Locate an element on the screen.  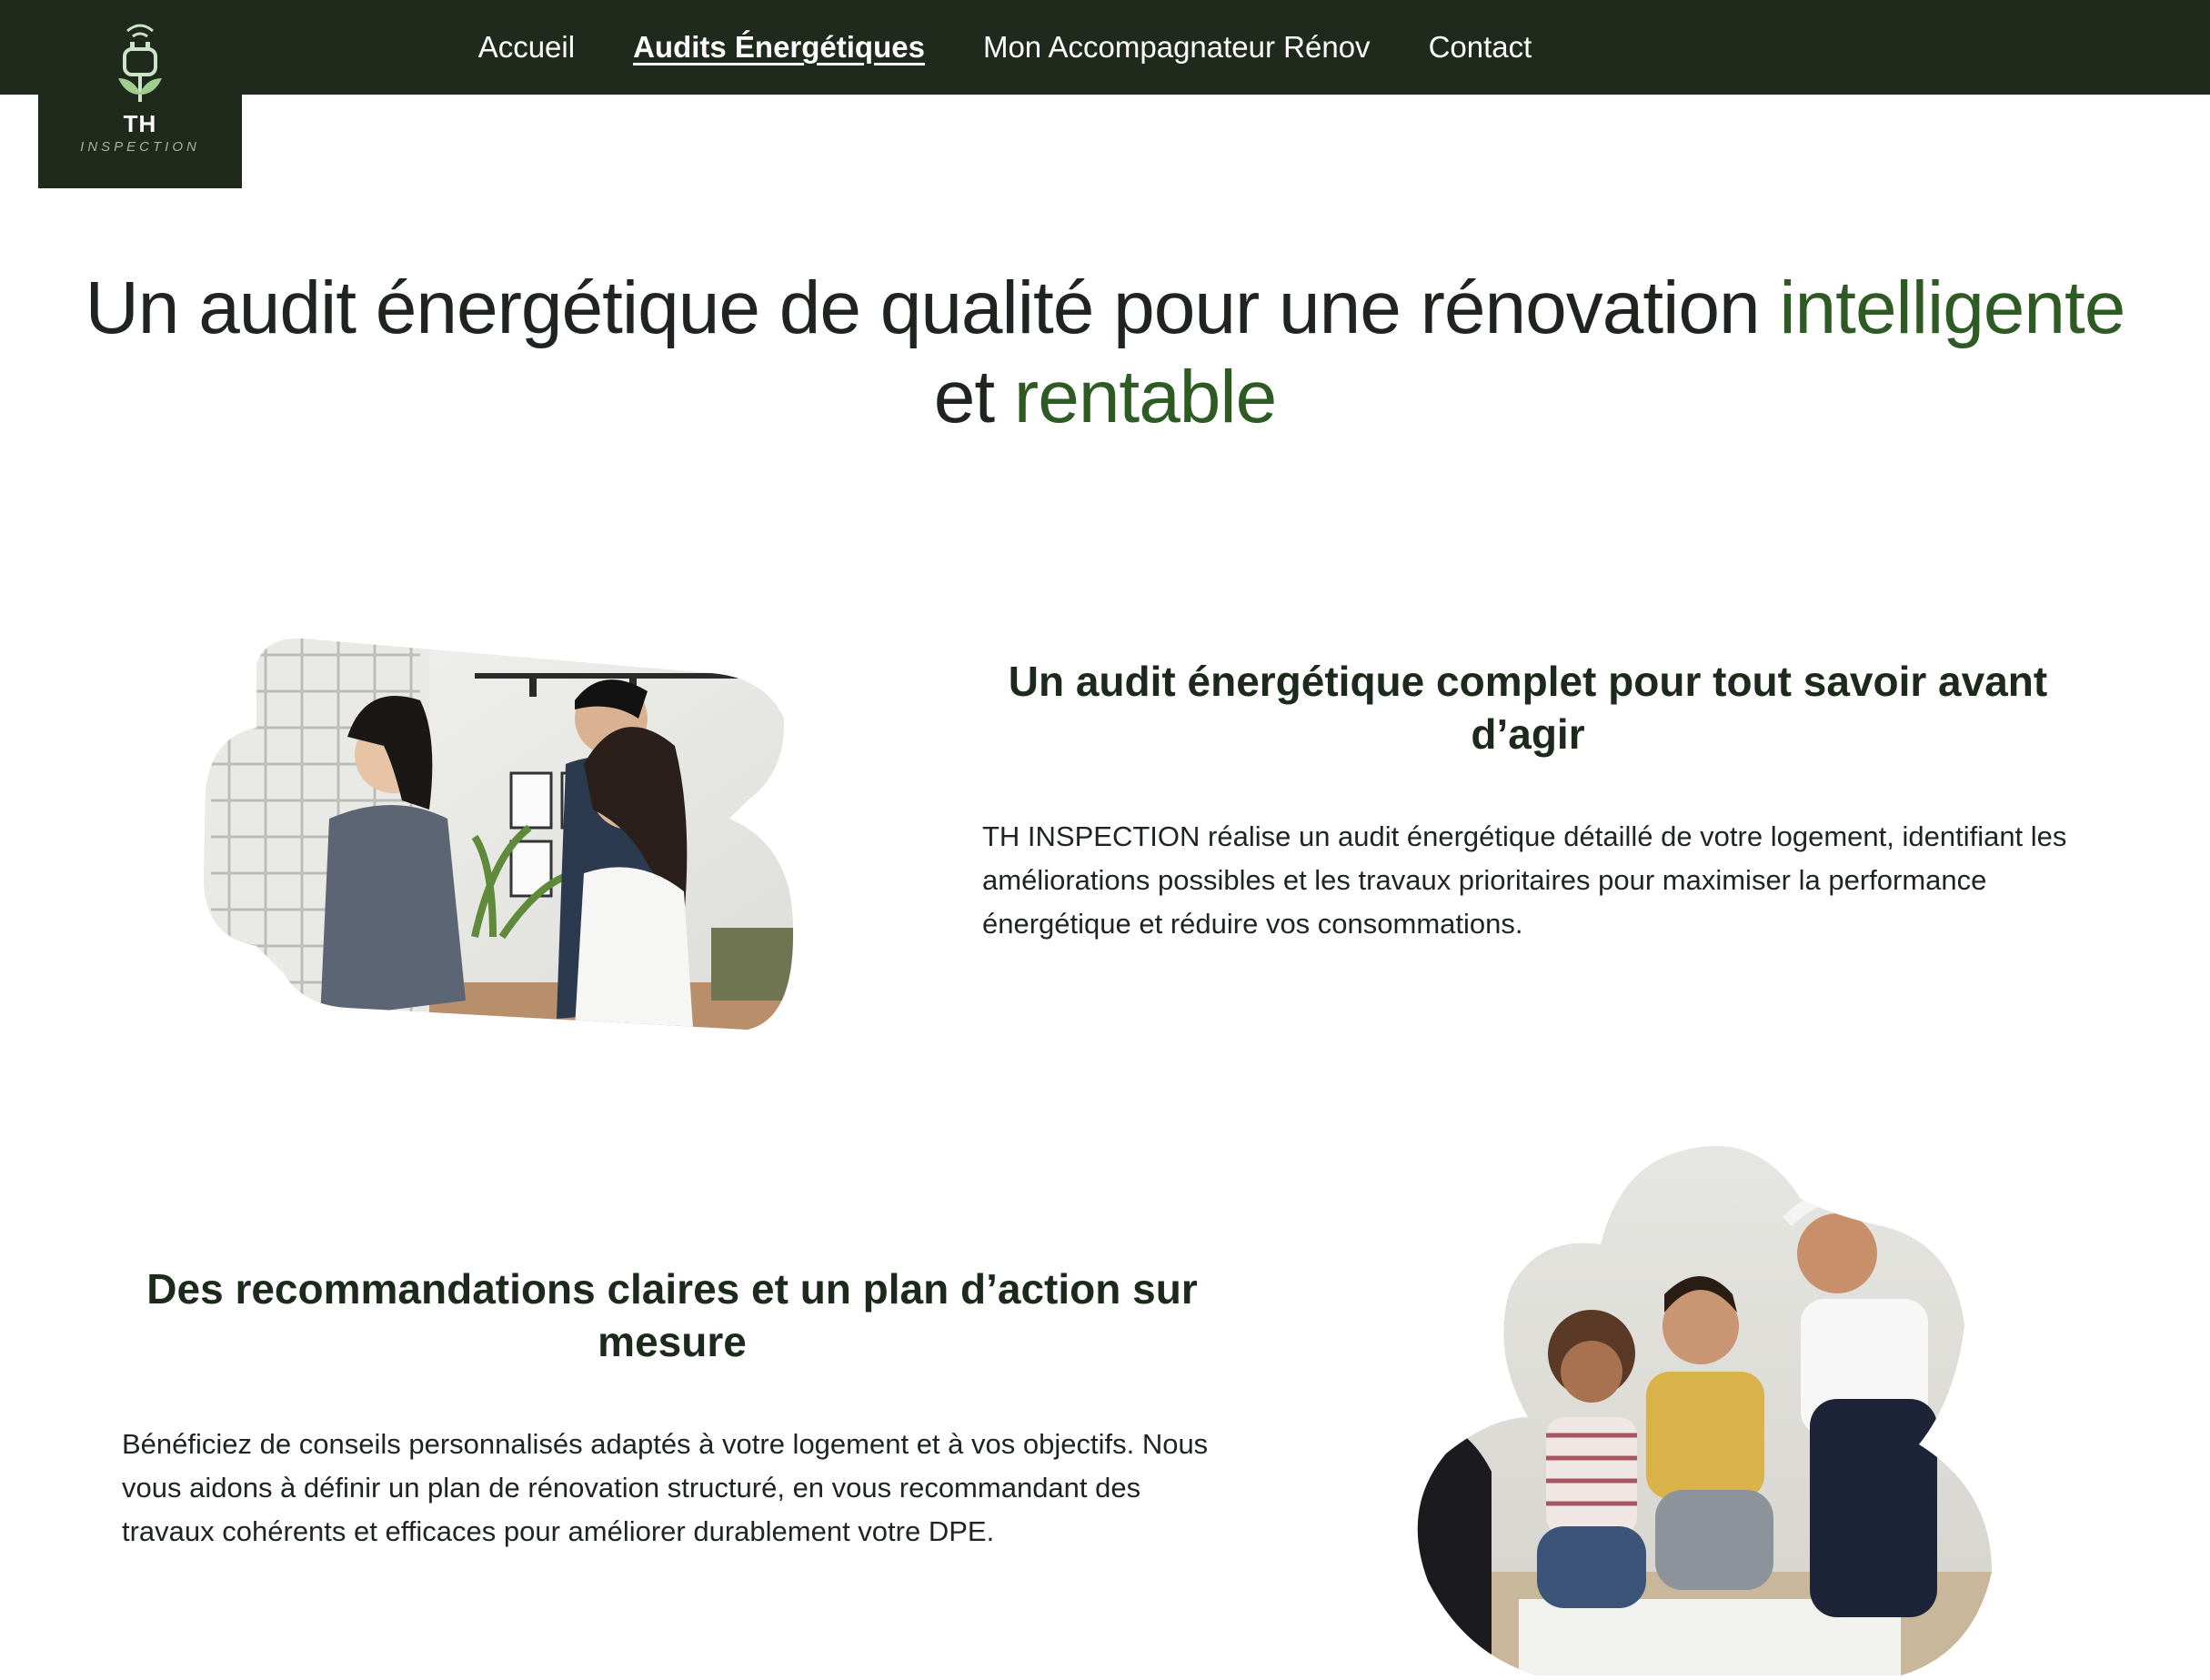
title-part-2: et is located at coordinates (973, 397).